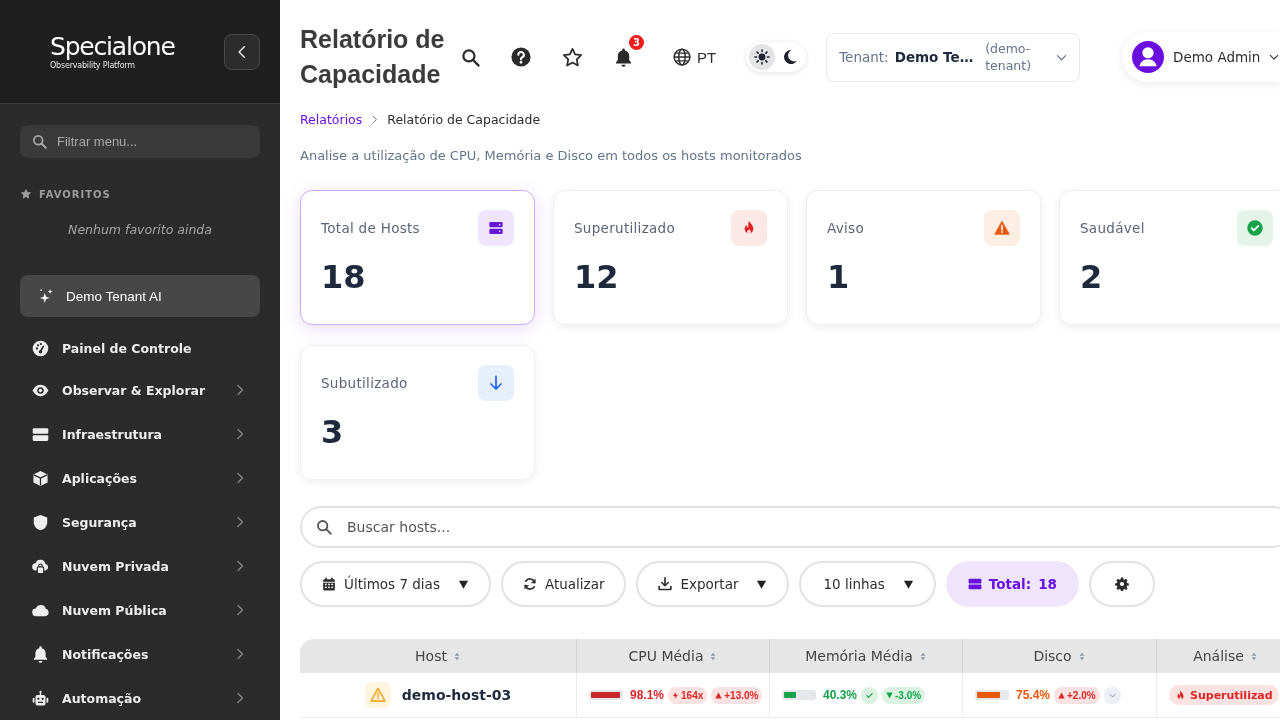  What do you see at coordinates (496, 383) in the screenshot?
I see `arrow-down-icon` at bounding box center [496, 383].